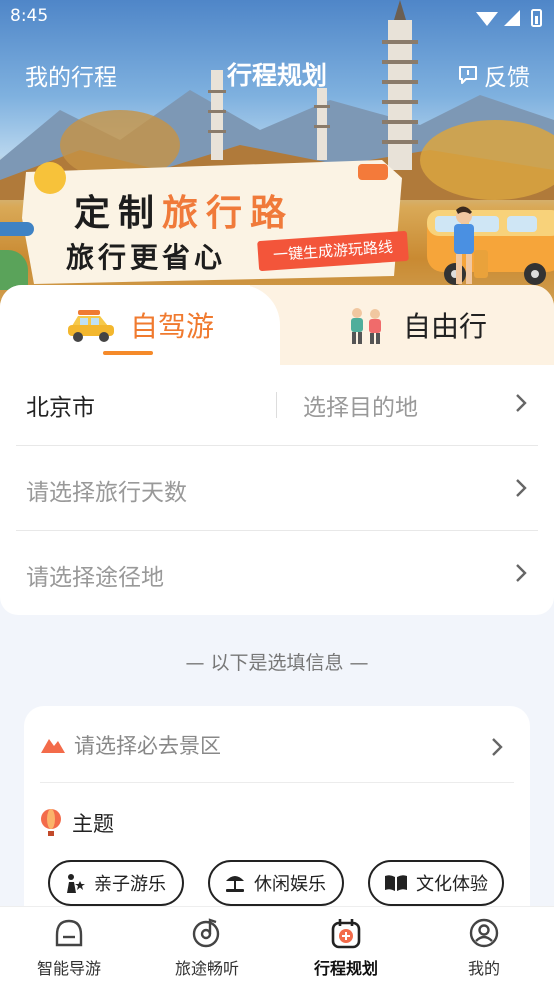 This screenshot has height=984, width=554. Describe the element at coordinates (128, 353) in the screenshot. I see `active-tab-indicator` at that location.